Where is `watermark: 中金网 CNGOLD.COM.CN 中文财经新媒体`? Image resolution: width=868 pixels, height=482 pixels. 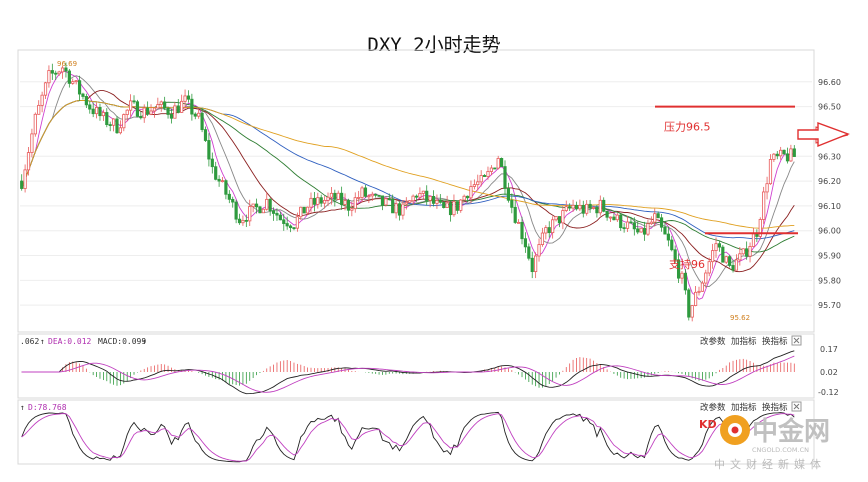
watermark: 中金网 CNGOLD.COM.CN 中文财经新媒体 is located at coordinates (772, 443).